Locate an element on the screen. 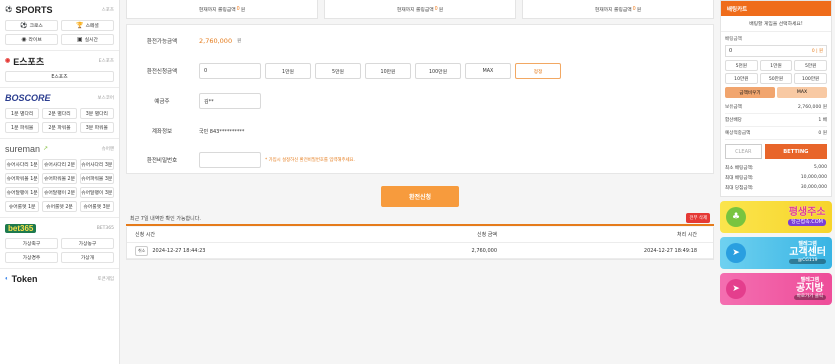 The height and width of the screenshot is (364, 835). sidebar-item-sureman: 슈어사다리 3분 is located at coordinates (96, 164).